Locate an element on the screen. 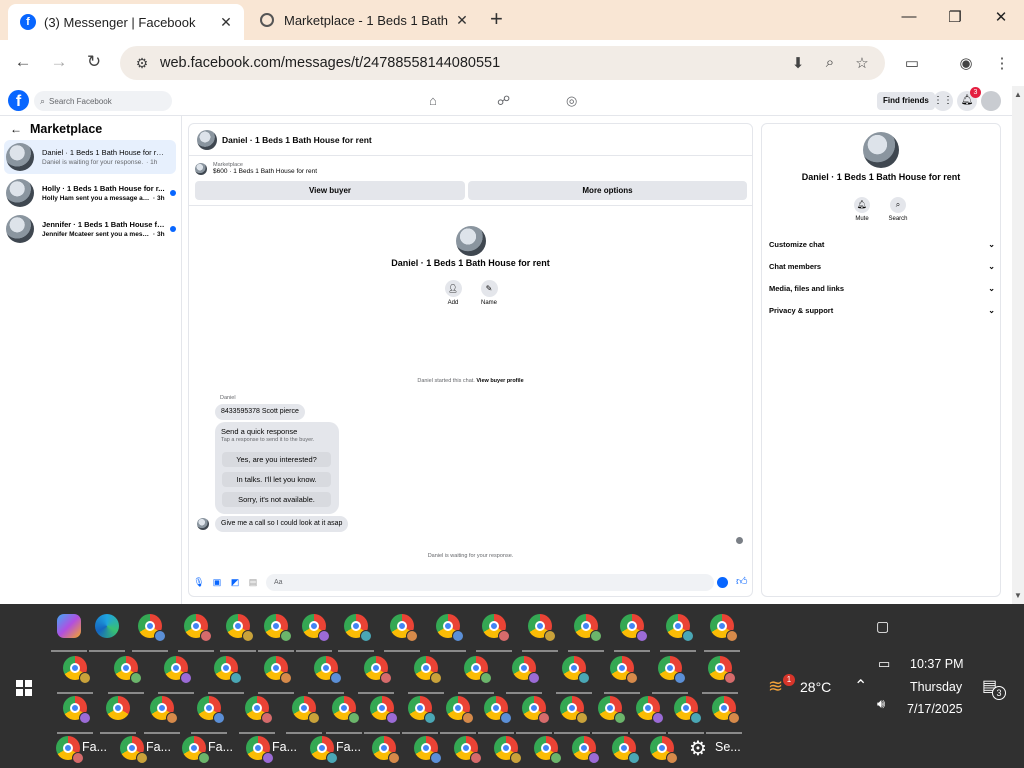 The width and height of the screenshot is (1024, 768). emoji-icon is located at coordinates (722, 582).